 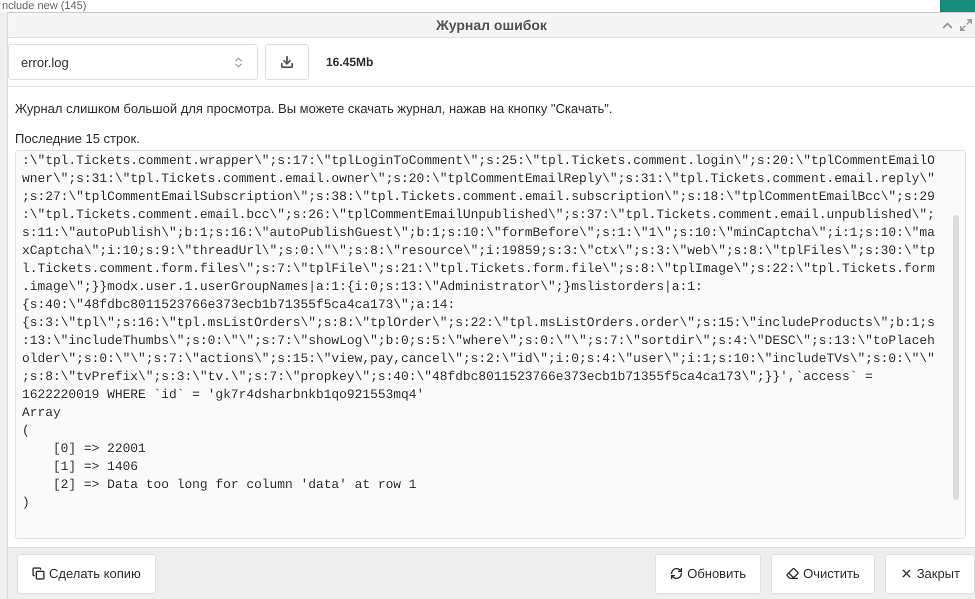 What do you see at coordinates (956, 357) in the screenshot?
I see `scrollbar` at bounding box center [956, 357].